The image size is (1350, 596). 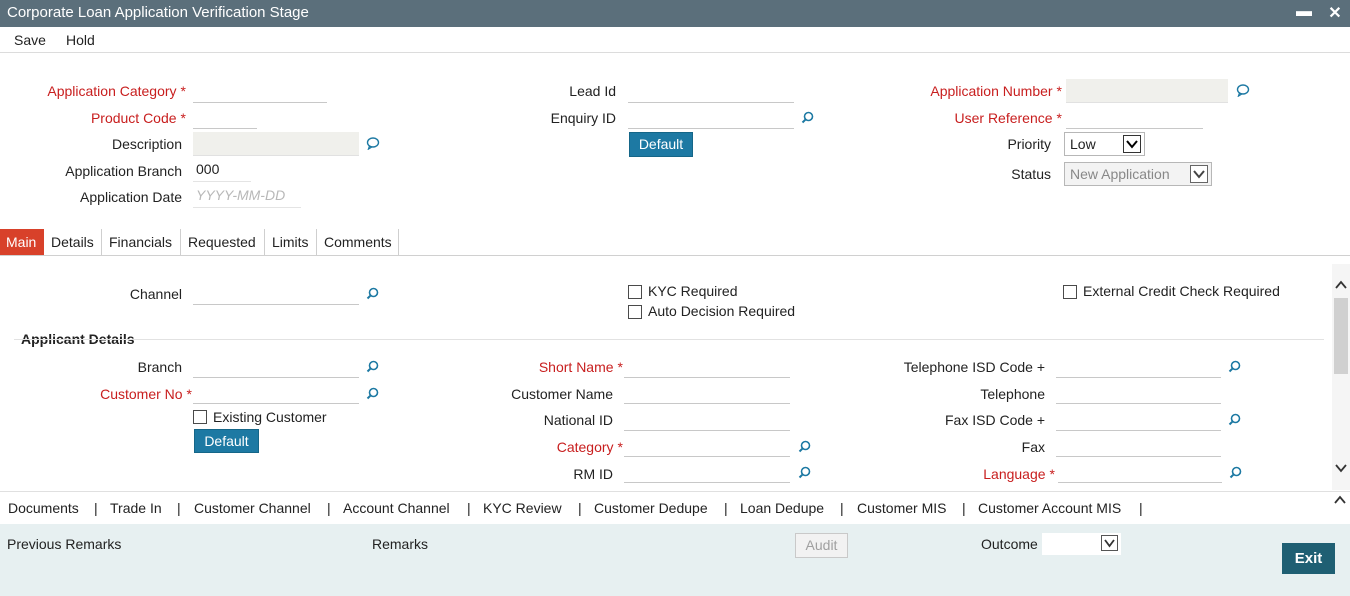 What do you see at coordinates (1120, 174) in the screenshot?
I see `status-value: New Application` at bounding box center [1120, 174].